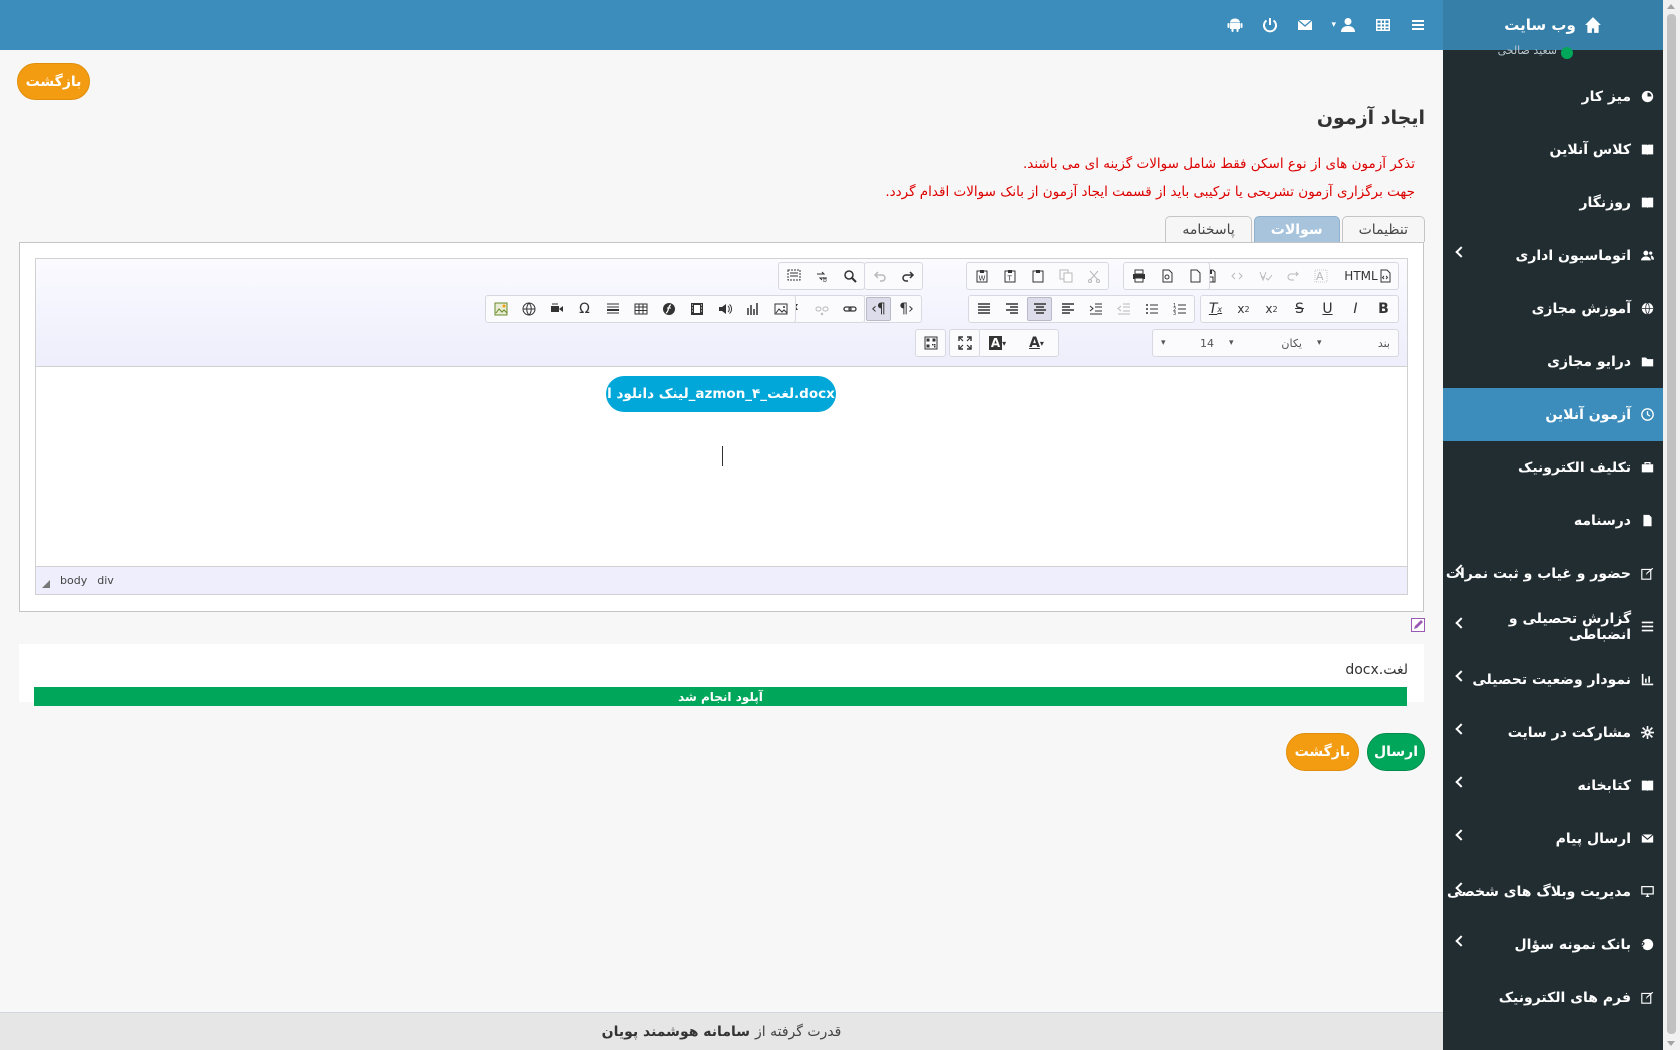 Image resolution: width=1680 pixels, height=1050 pixels. What do you see at coordinates (849, 309) in the screenshot?
I see `link-icon` at bounding box center [849, 309].